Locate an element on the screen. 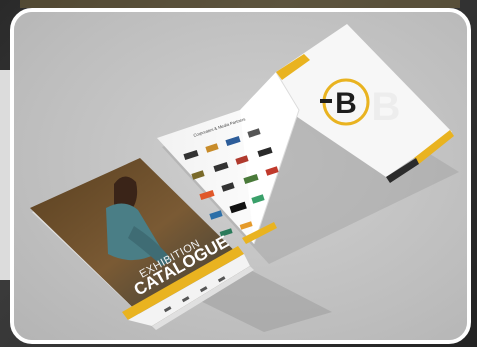 The width and height of the screenshot is (477, 347). background-strip is located at coordinates (240, 4).